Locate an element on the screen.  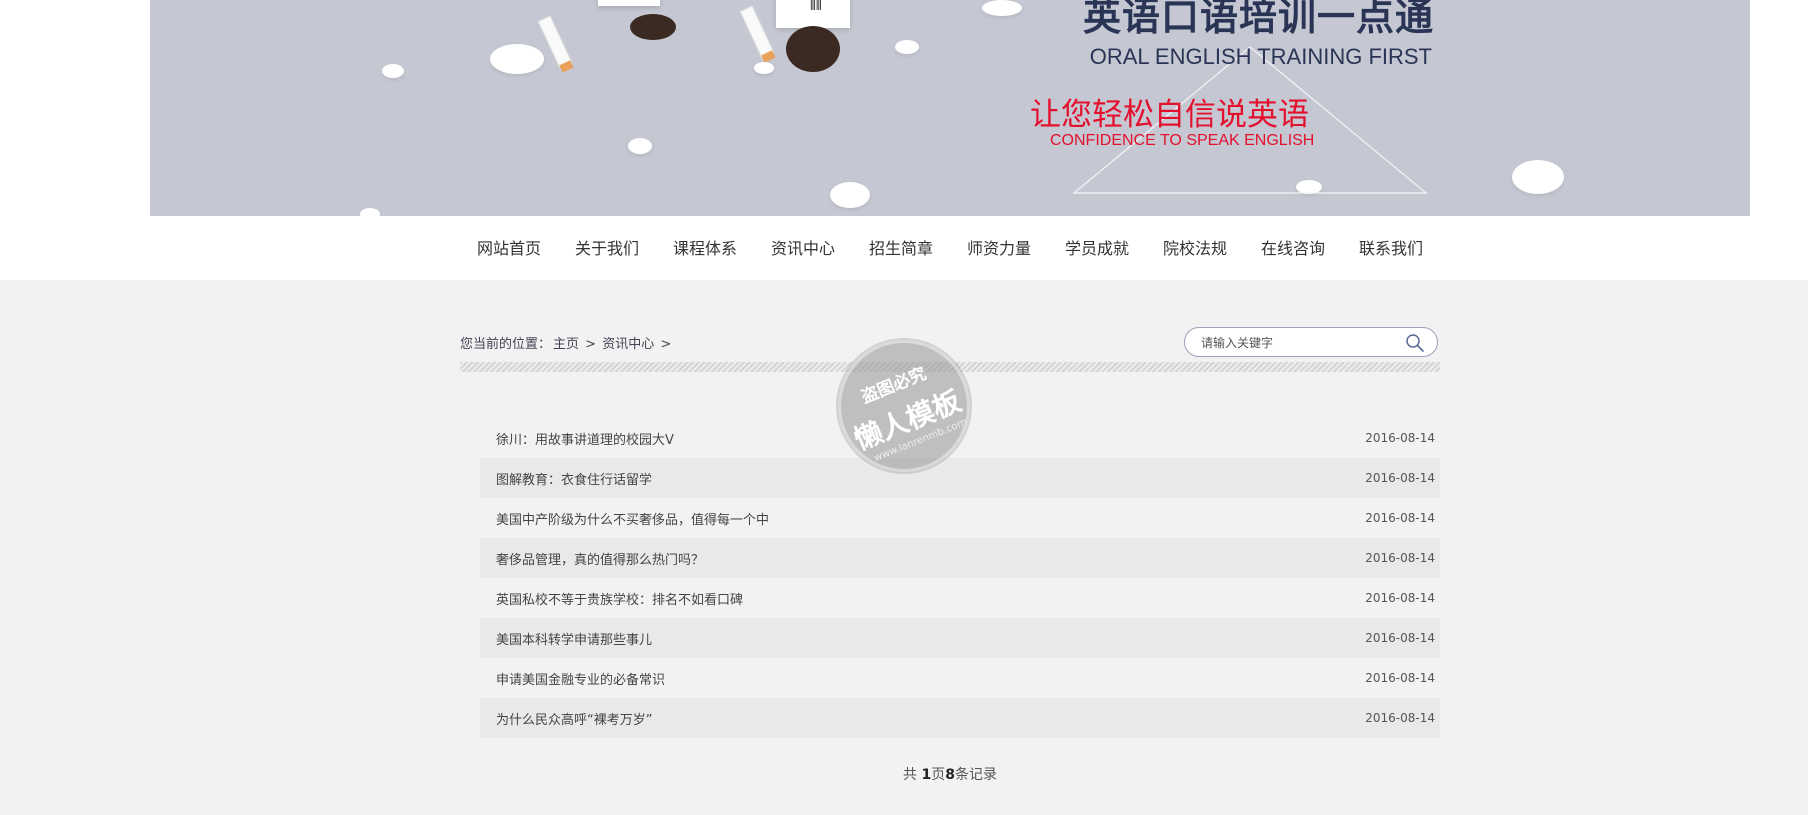
breadcrumb-home-link: 主页 is located at coordinates (566, 344).